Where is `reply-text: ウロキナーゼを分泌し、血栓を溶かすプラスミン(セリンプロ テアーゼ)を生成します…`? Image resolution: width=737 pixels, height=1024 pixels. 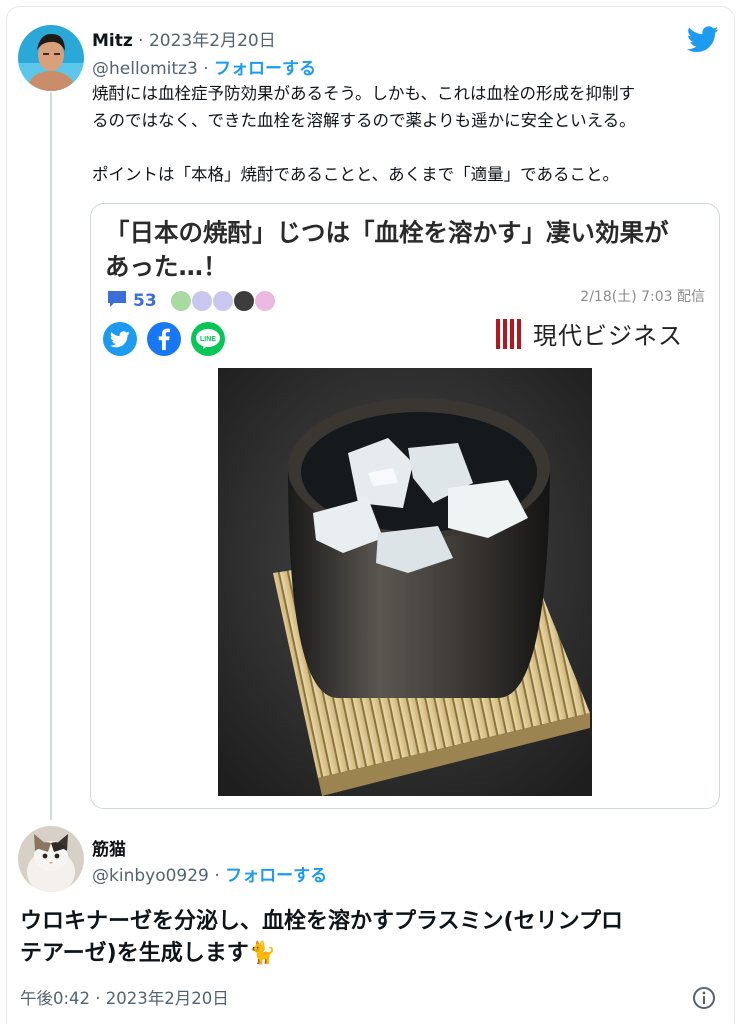
reply-text: ウロキナーゼを分泌し、血栓を溶かすプラスミン(セリンプロ テアーゼ)を生成します… is located at coordinates (370, 938).